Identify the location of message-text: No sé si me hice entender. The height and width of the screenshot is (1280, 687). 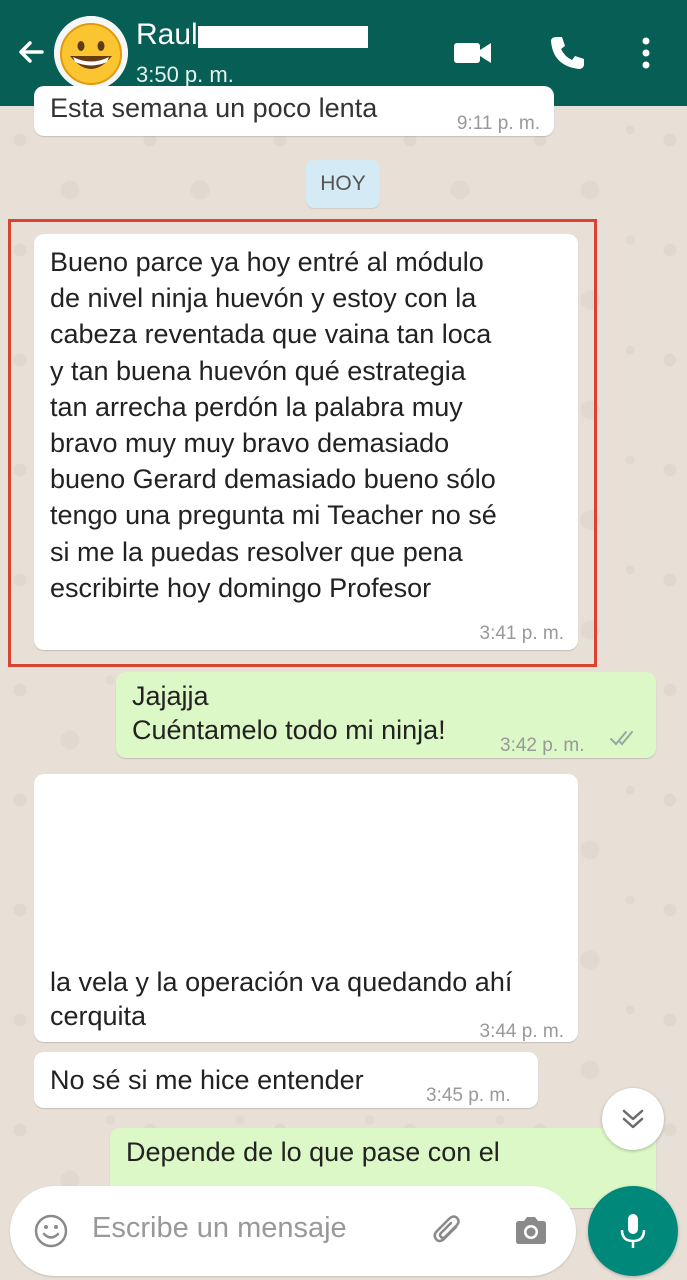
(207, 1080).